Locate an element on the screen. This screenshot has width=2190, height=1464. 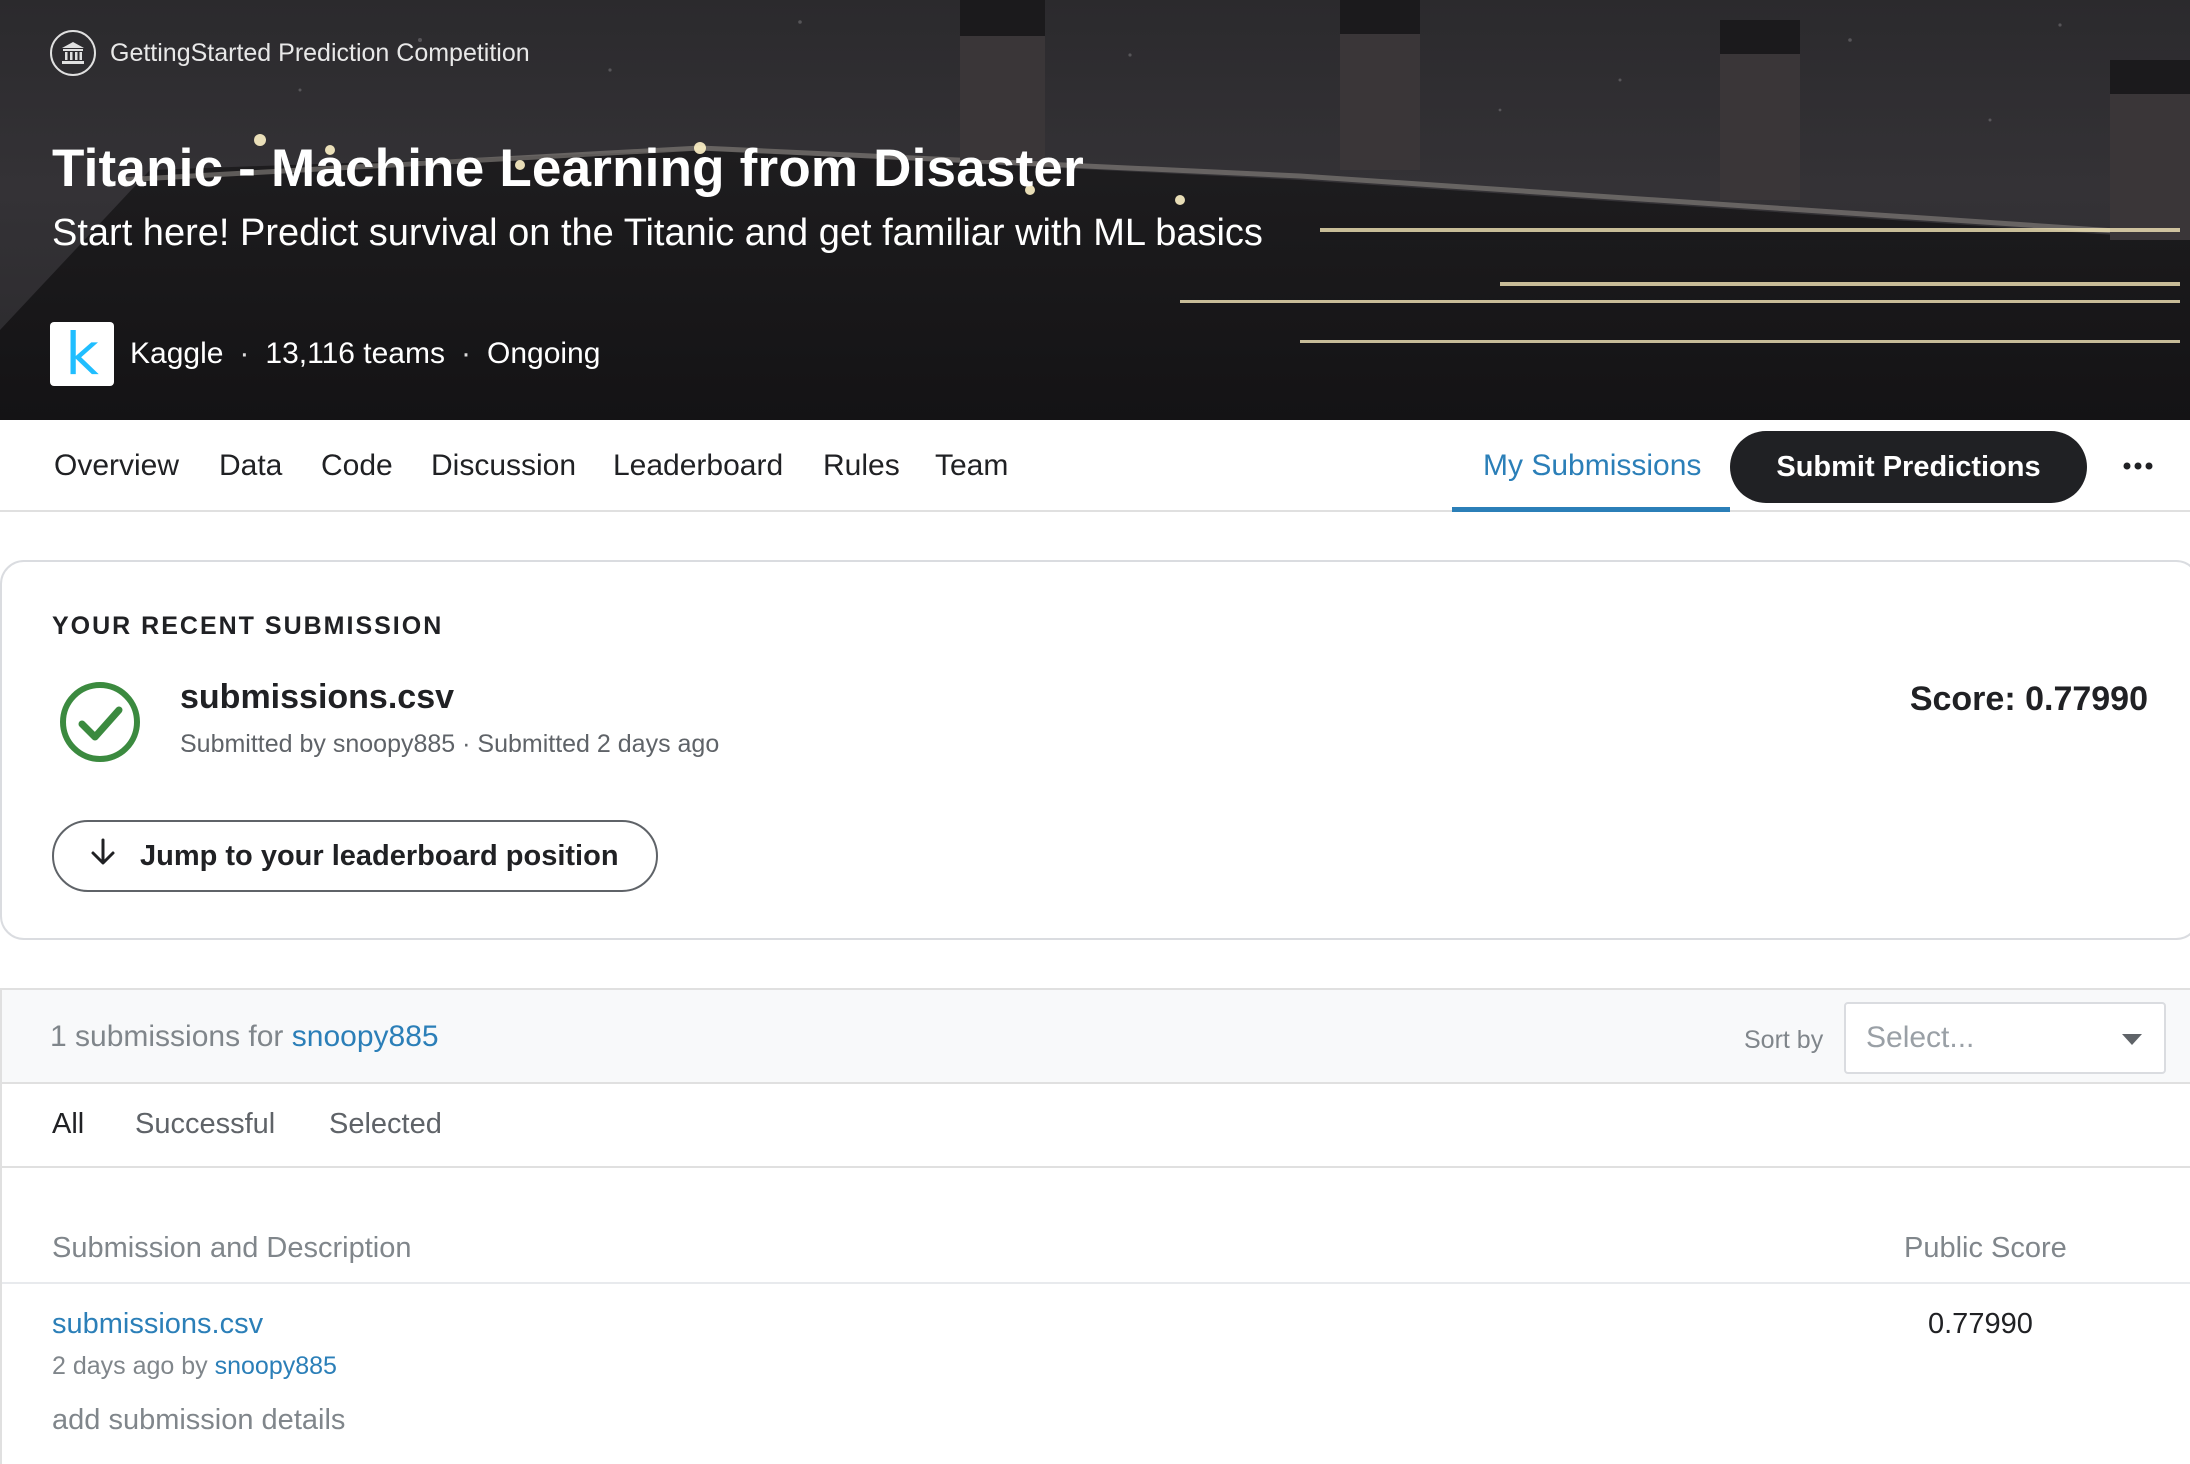
add-submission-details-link: add submission details is located at coordinates (198, 1420).